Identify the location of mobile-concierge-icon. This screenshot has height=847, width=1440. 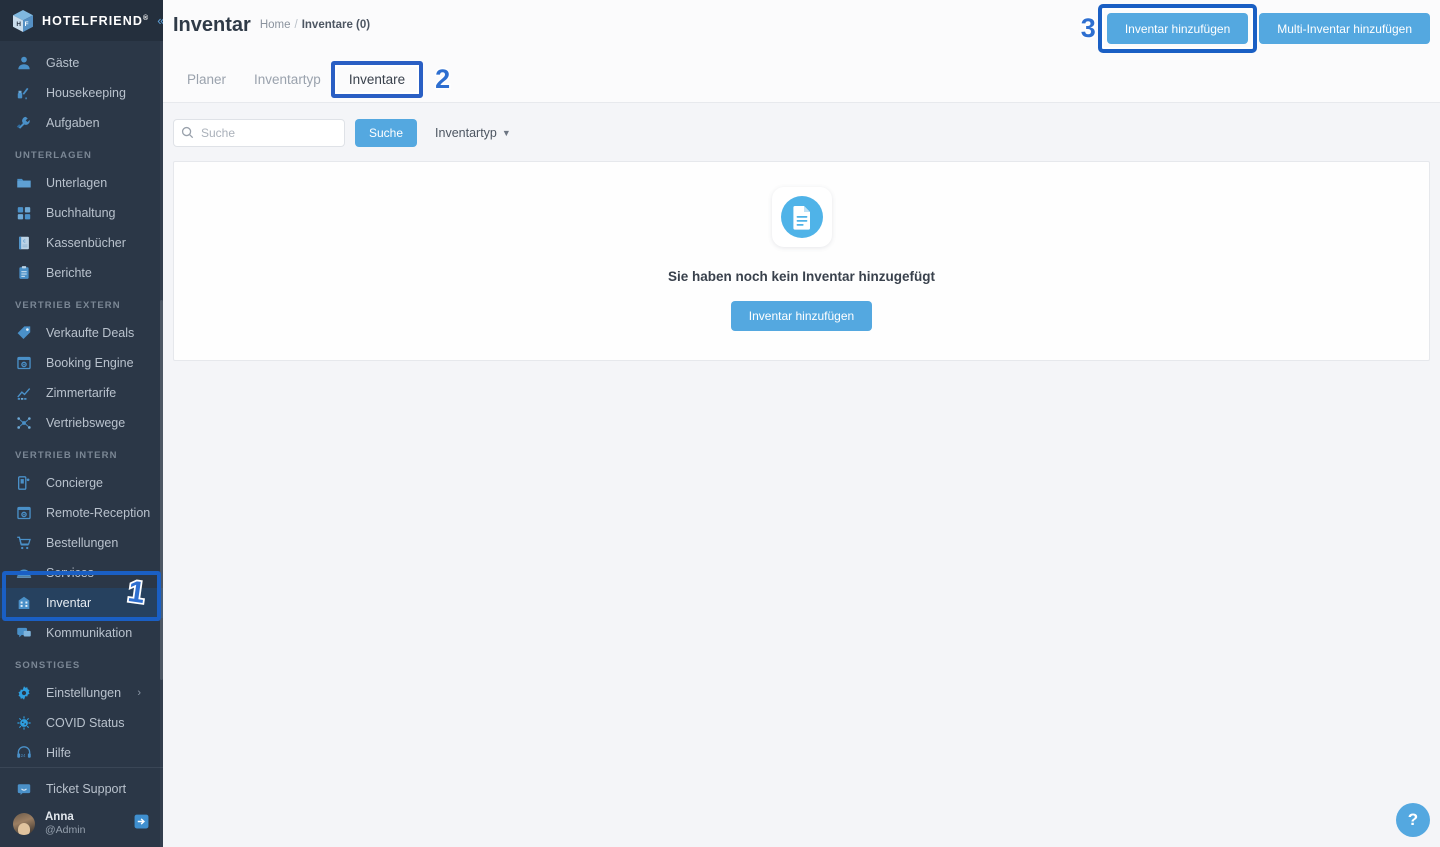
(24, 483).